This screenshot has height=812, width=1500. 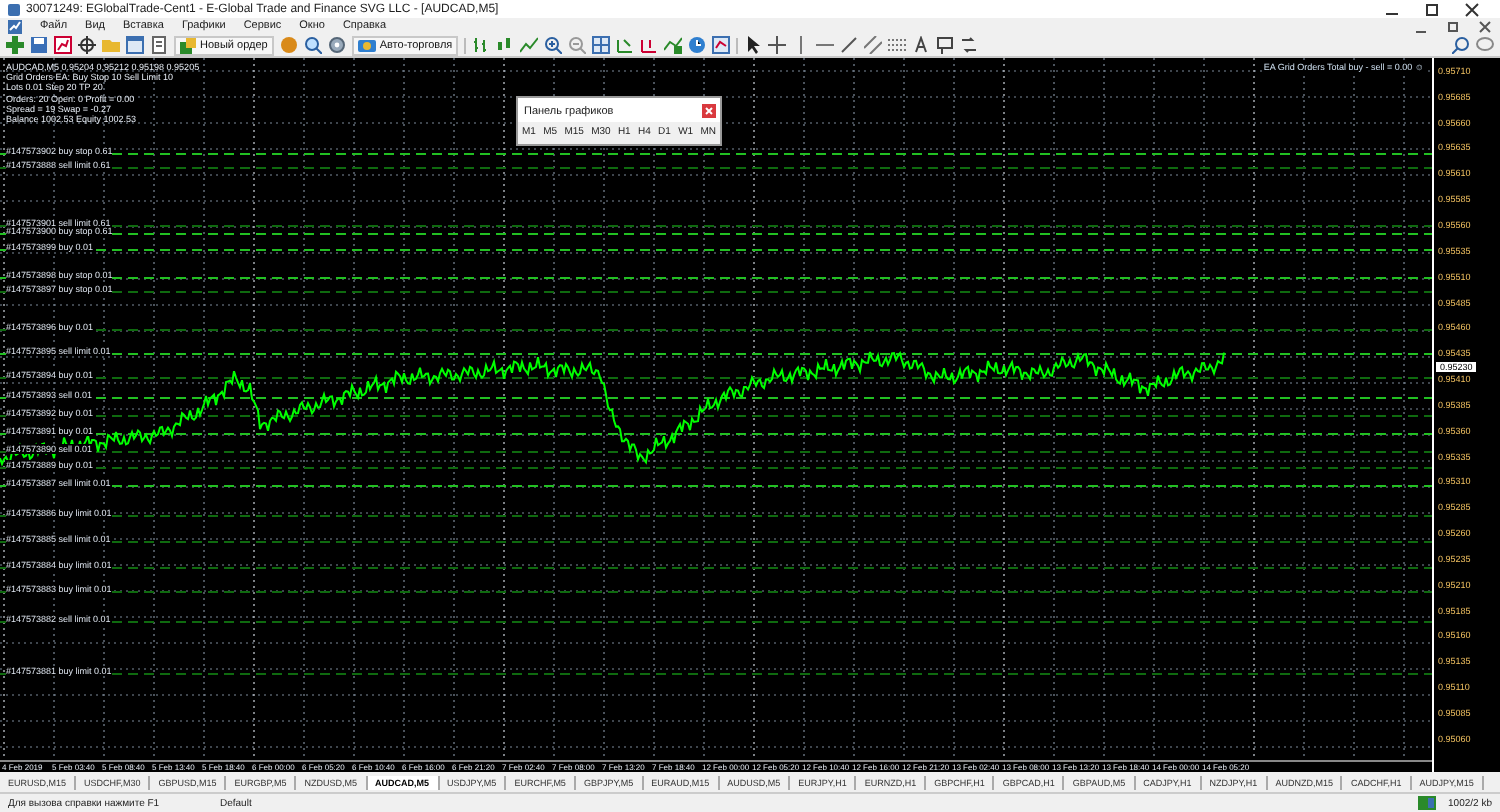 What do you see at coordinates (753, 45) in the screenshot?
I see `cursor-icon` at bounding box center [753, 45].